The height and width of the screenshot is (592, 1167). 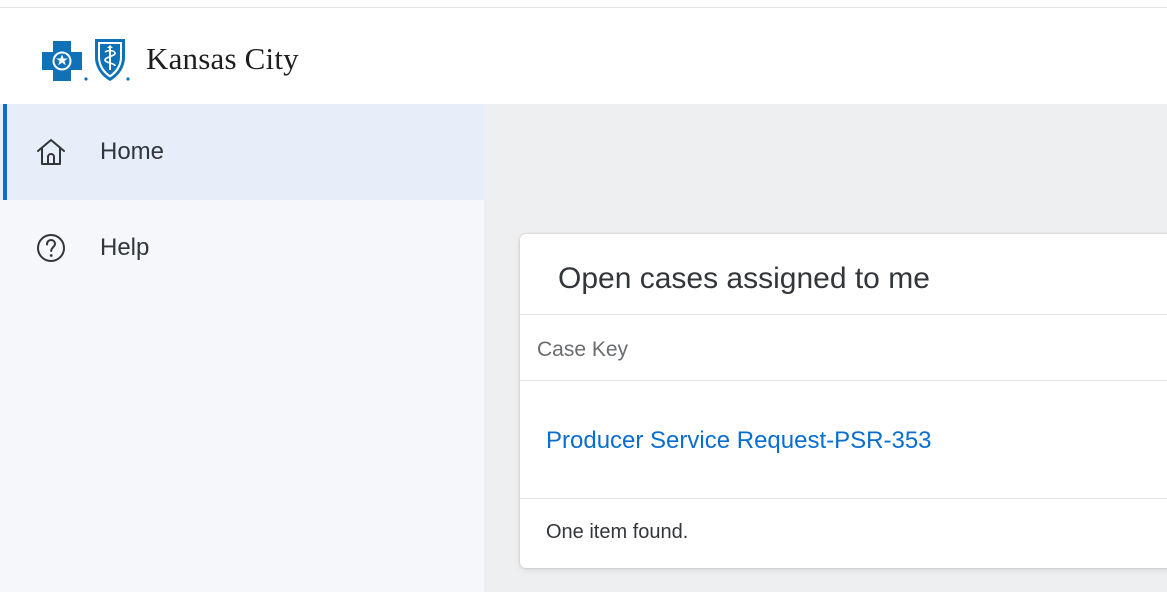 What do you see at coordinates (222, 58) in the screenshot?
I see `brand-name: Kansas City` at bounding box center [222, 58].